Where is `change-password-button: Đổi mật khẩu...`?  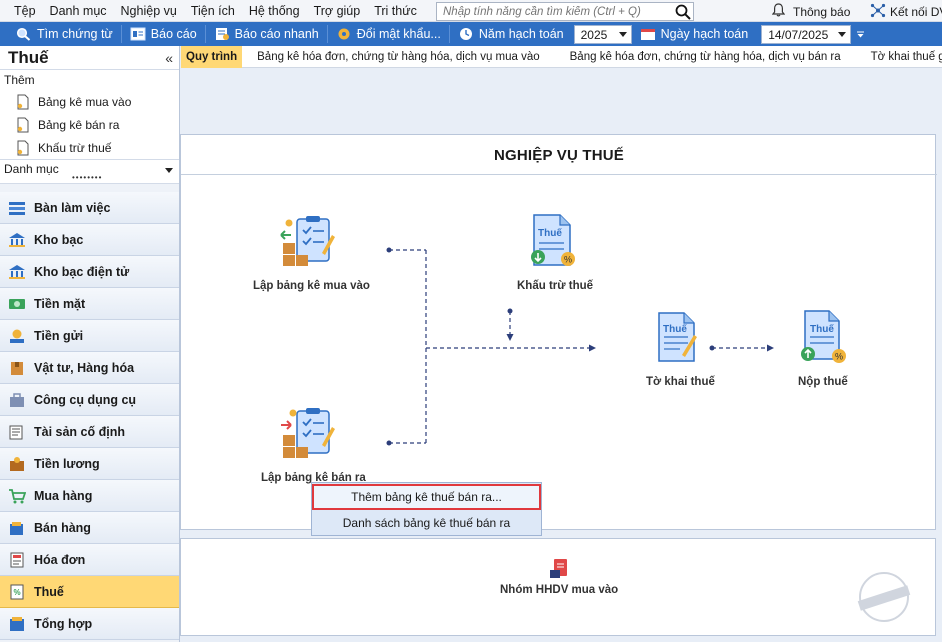
change-password-button: Đổi mật khẩu... is located at coordinates (388, 34).